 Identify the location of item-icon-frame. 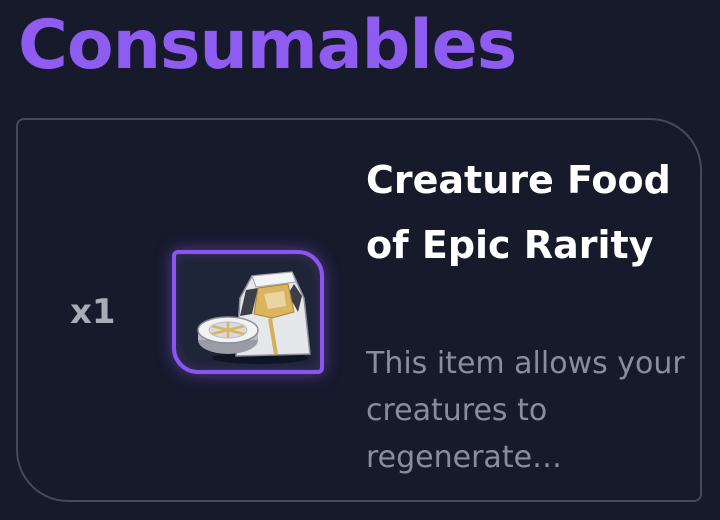
(248, 312).